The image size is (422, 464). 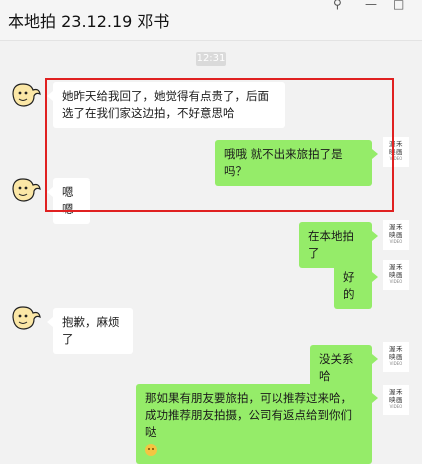 What do you see at coordinates (151, 449) in the screenshot?
I see `smile-emoji-icon` at bounding box center [151, 449].